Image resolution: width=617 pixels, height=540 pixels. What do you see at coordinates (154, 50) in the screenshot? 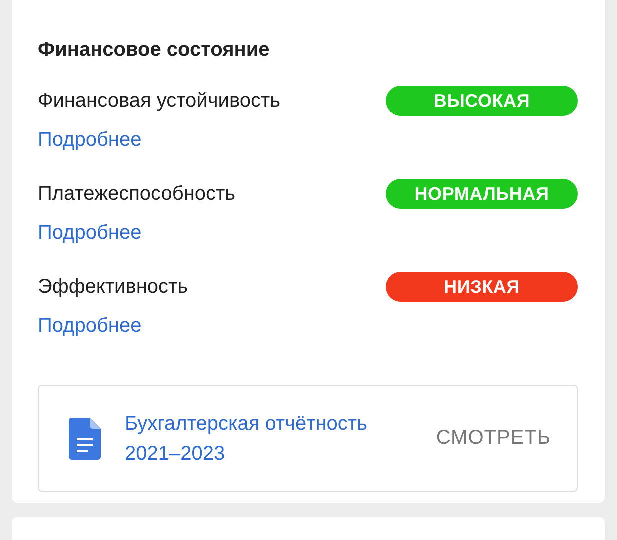
I see `section-title: Финансовое состояние` at bounding box center [154, 50].